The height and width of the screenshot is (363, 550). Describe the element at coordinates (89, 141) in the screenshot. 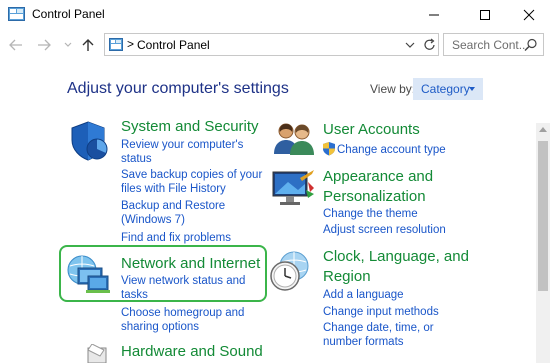

I see `shield-icon` at that location.